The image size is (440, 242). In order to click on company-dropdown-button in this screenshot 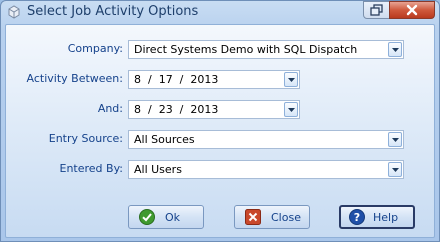, I will do `click(395, 49)`.